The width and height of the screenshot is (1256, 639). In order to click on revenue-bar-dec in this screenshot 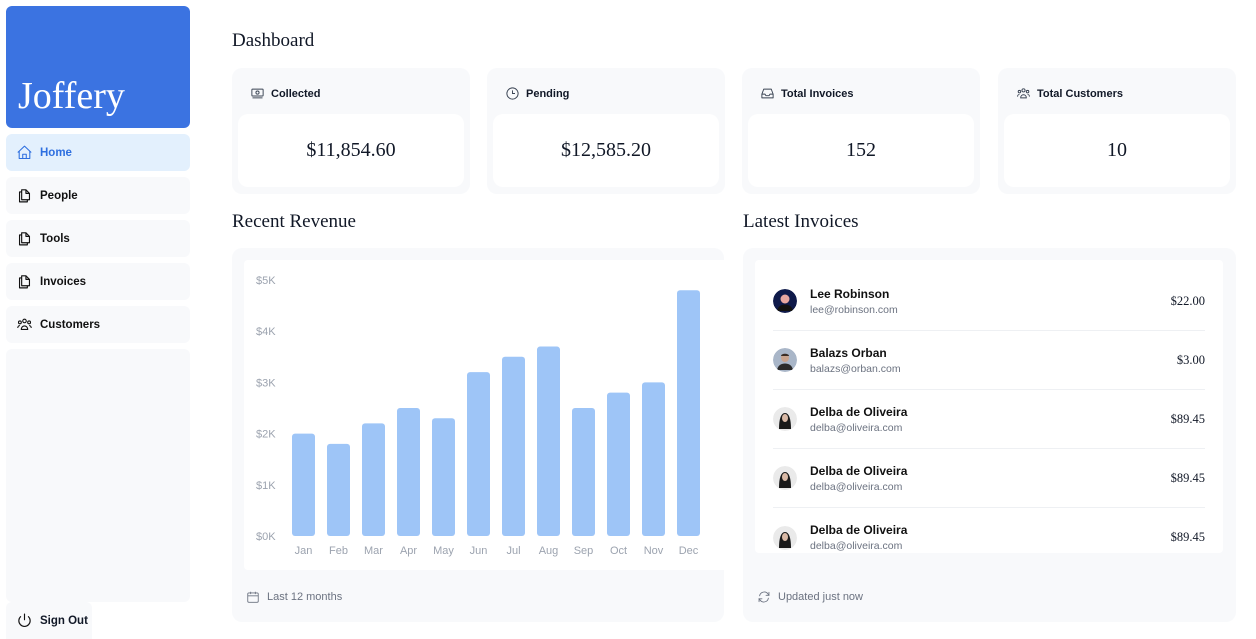, I will do `click(688, 413)`.